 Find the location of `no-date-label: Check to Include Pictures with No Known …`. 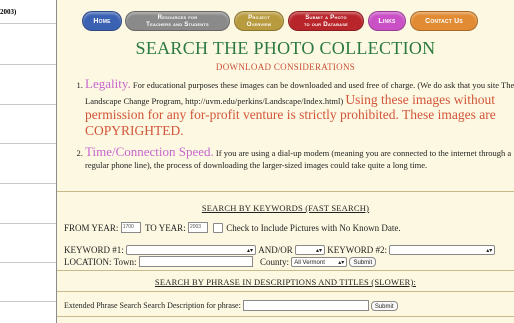

no-date-label: Check to Include Pictures with No Known … is located at coordinates (313, 227).